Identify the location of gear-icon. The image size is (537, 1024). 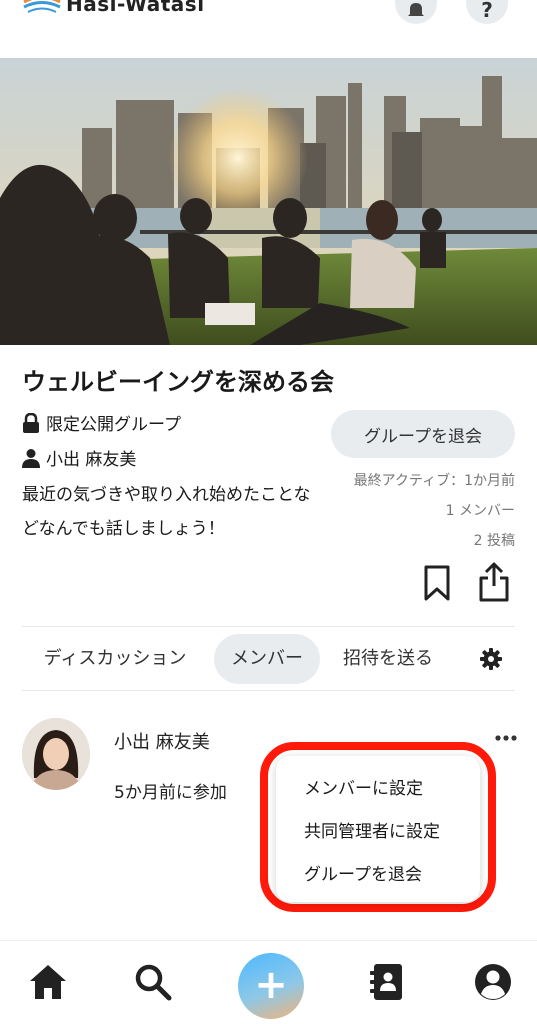
(491, 659).